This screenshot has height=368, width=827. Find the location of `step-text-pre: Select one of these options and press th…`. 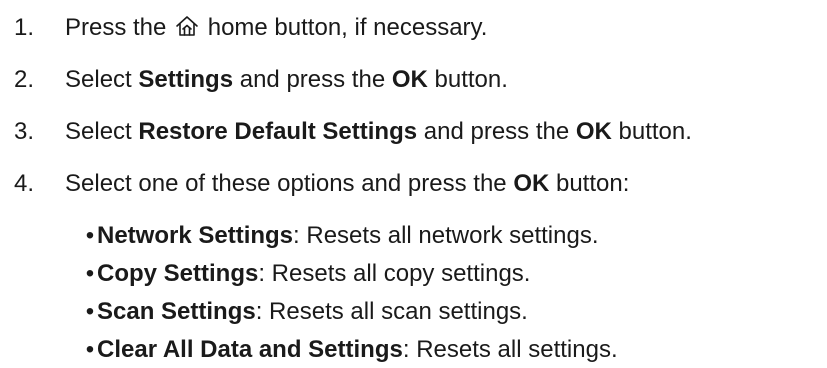

step-text-pre: Select one of these options and press th… is located at coordinates (289, 183).